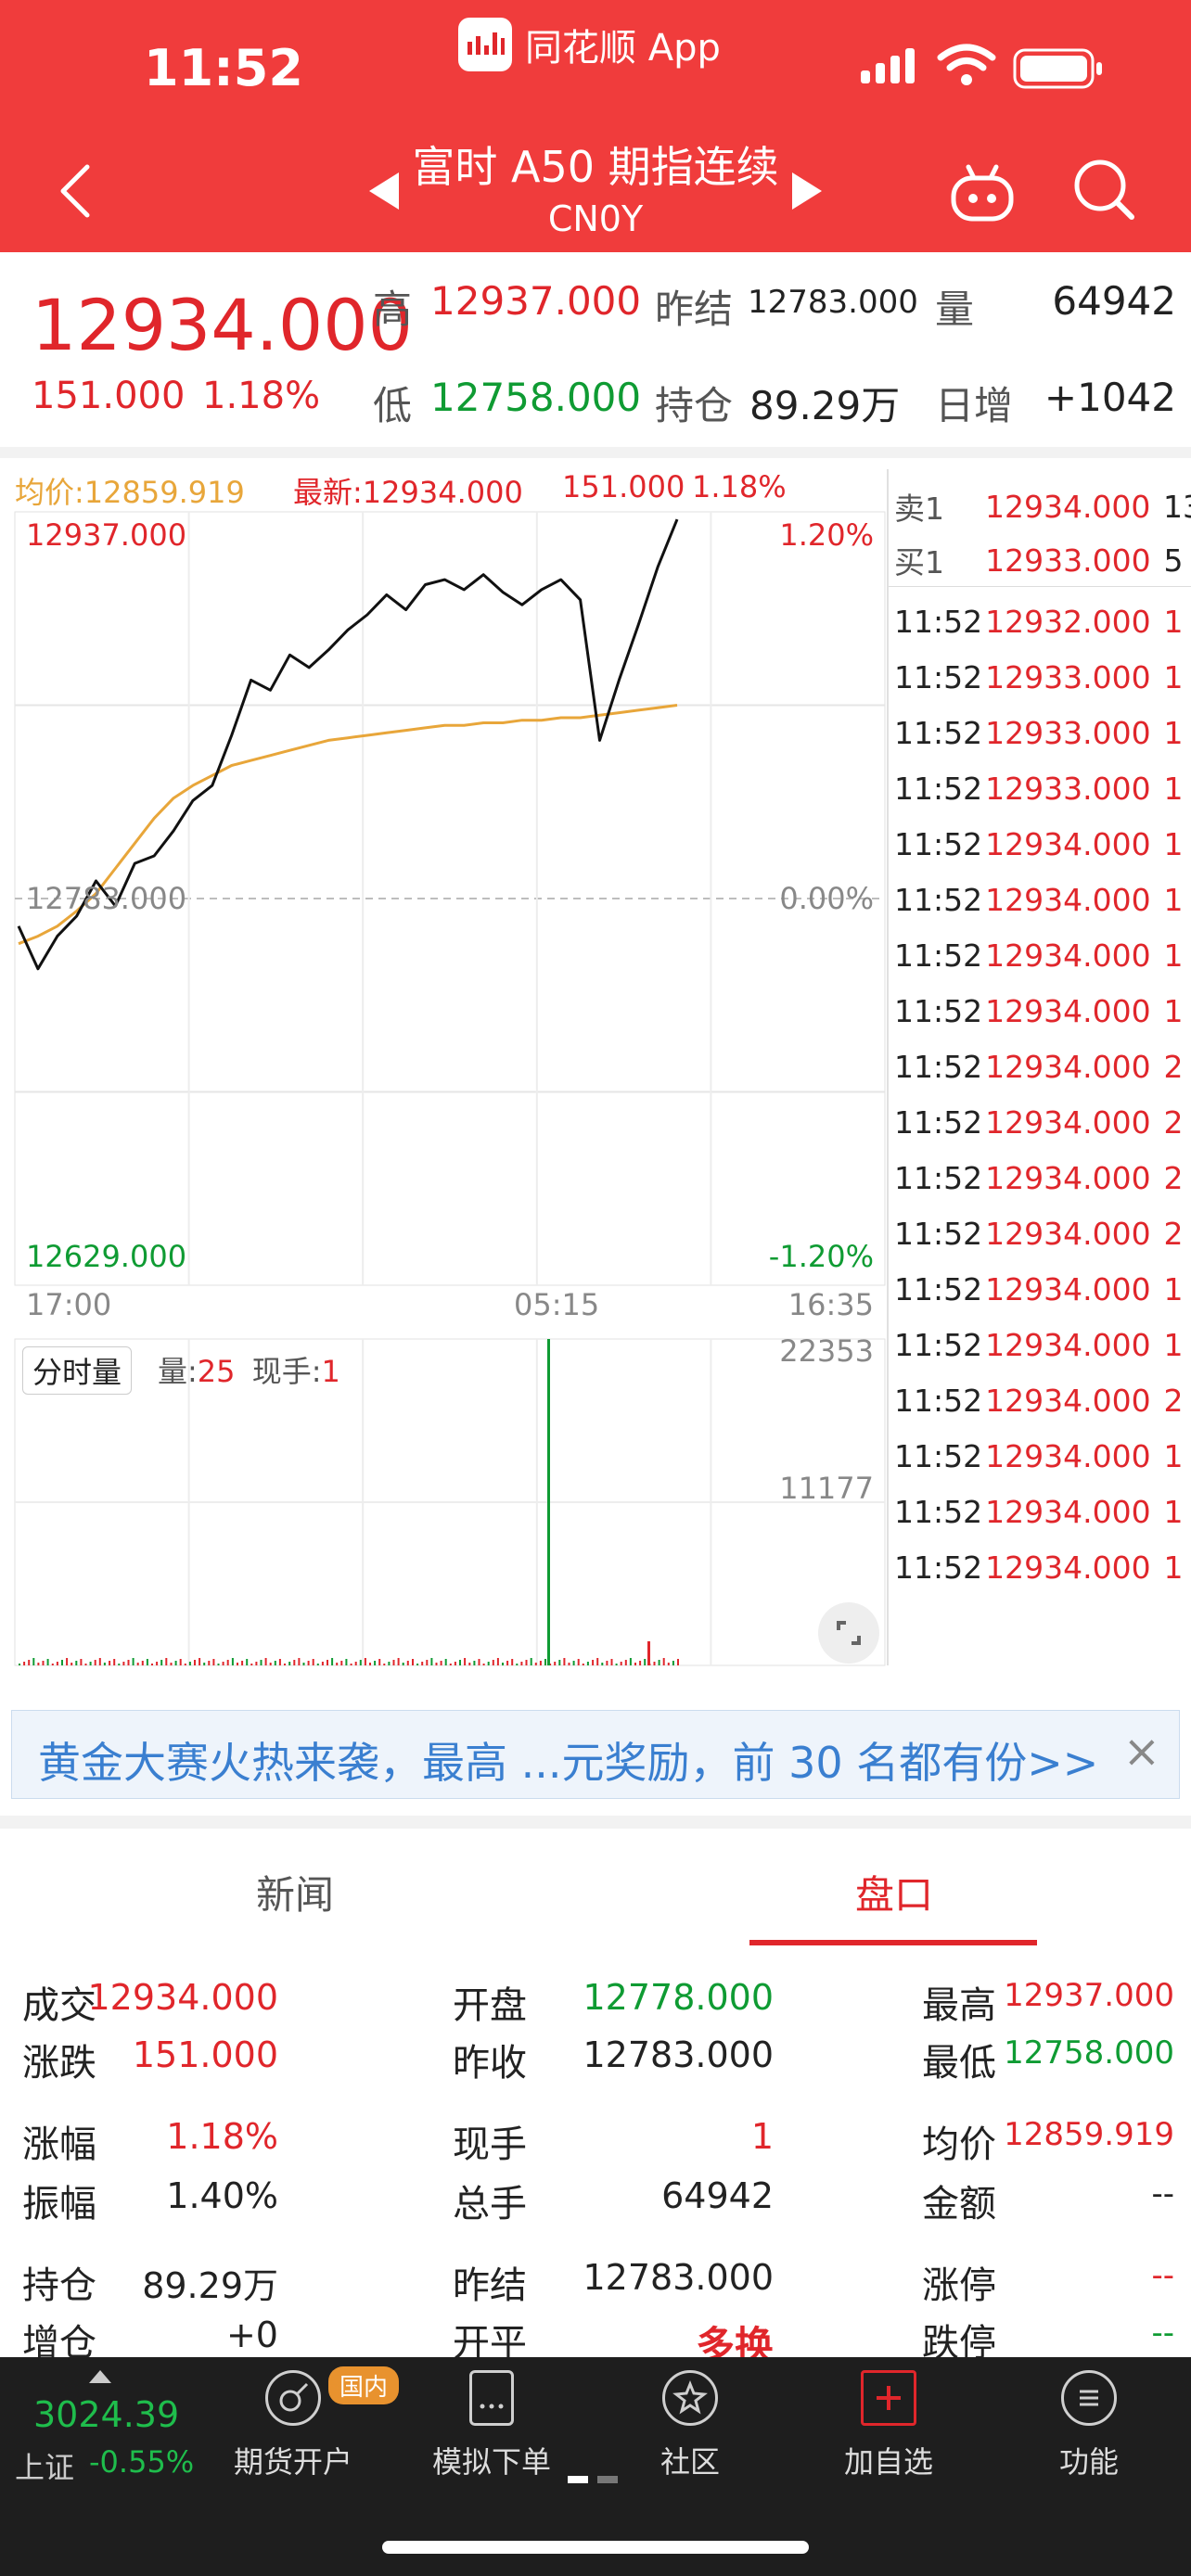  I want to click on daily-inc-value: +1042, so click(1110, 398).